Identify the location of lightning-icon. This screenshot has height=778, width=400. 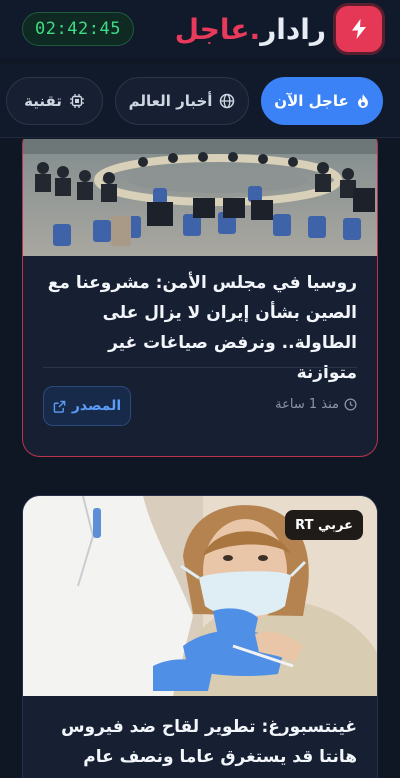
(359, 29).